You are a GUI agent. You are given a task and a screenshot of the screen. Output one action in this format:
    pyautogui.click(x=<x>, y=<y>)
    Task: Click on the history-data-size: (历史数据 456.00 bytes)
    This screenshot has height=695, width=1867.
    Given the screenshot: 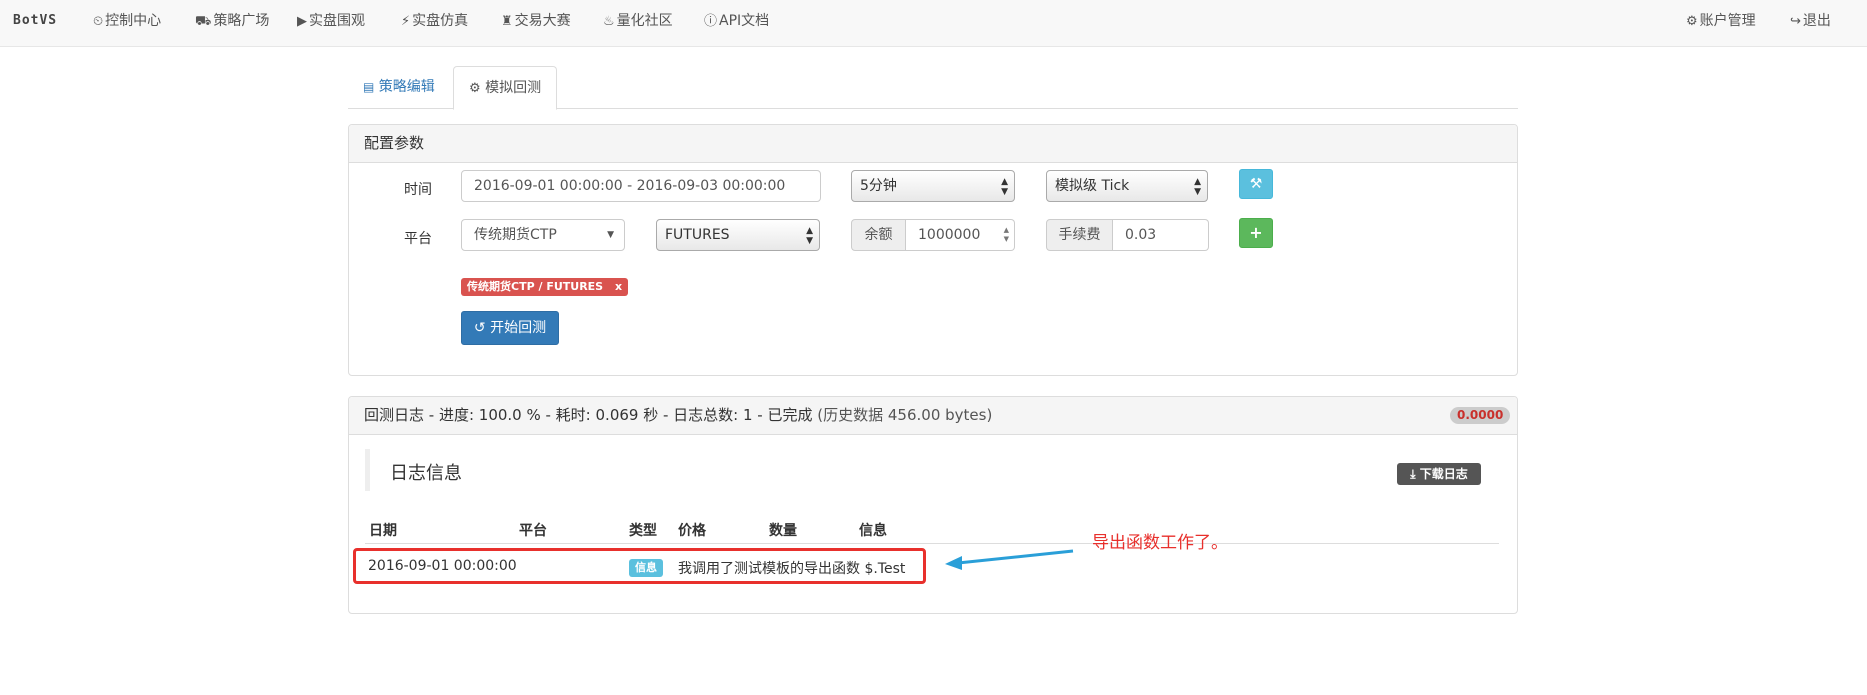 What is the action you would take?
    pyautogui.click(x=905, y=415)
    